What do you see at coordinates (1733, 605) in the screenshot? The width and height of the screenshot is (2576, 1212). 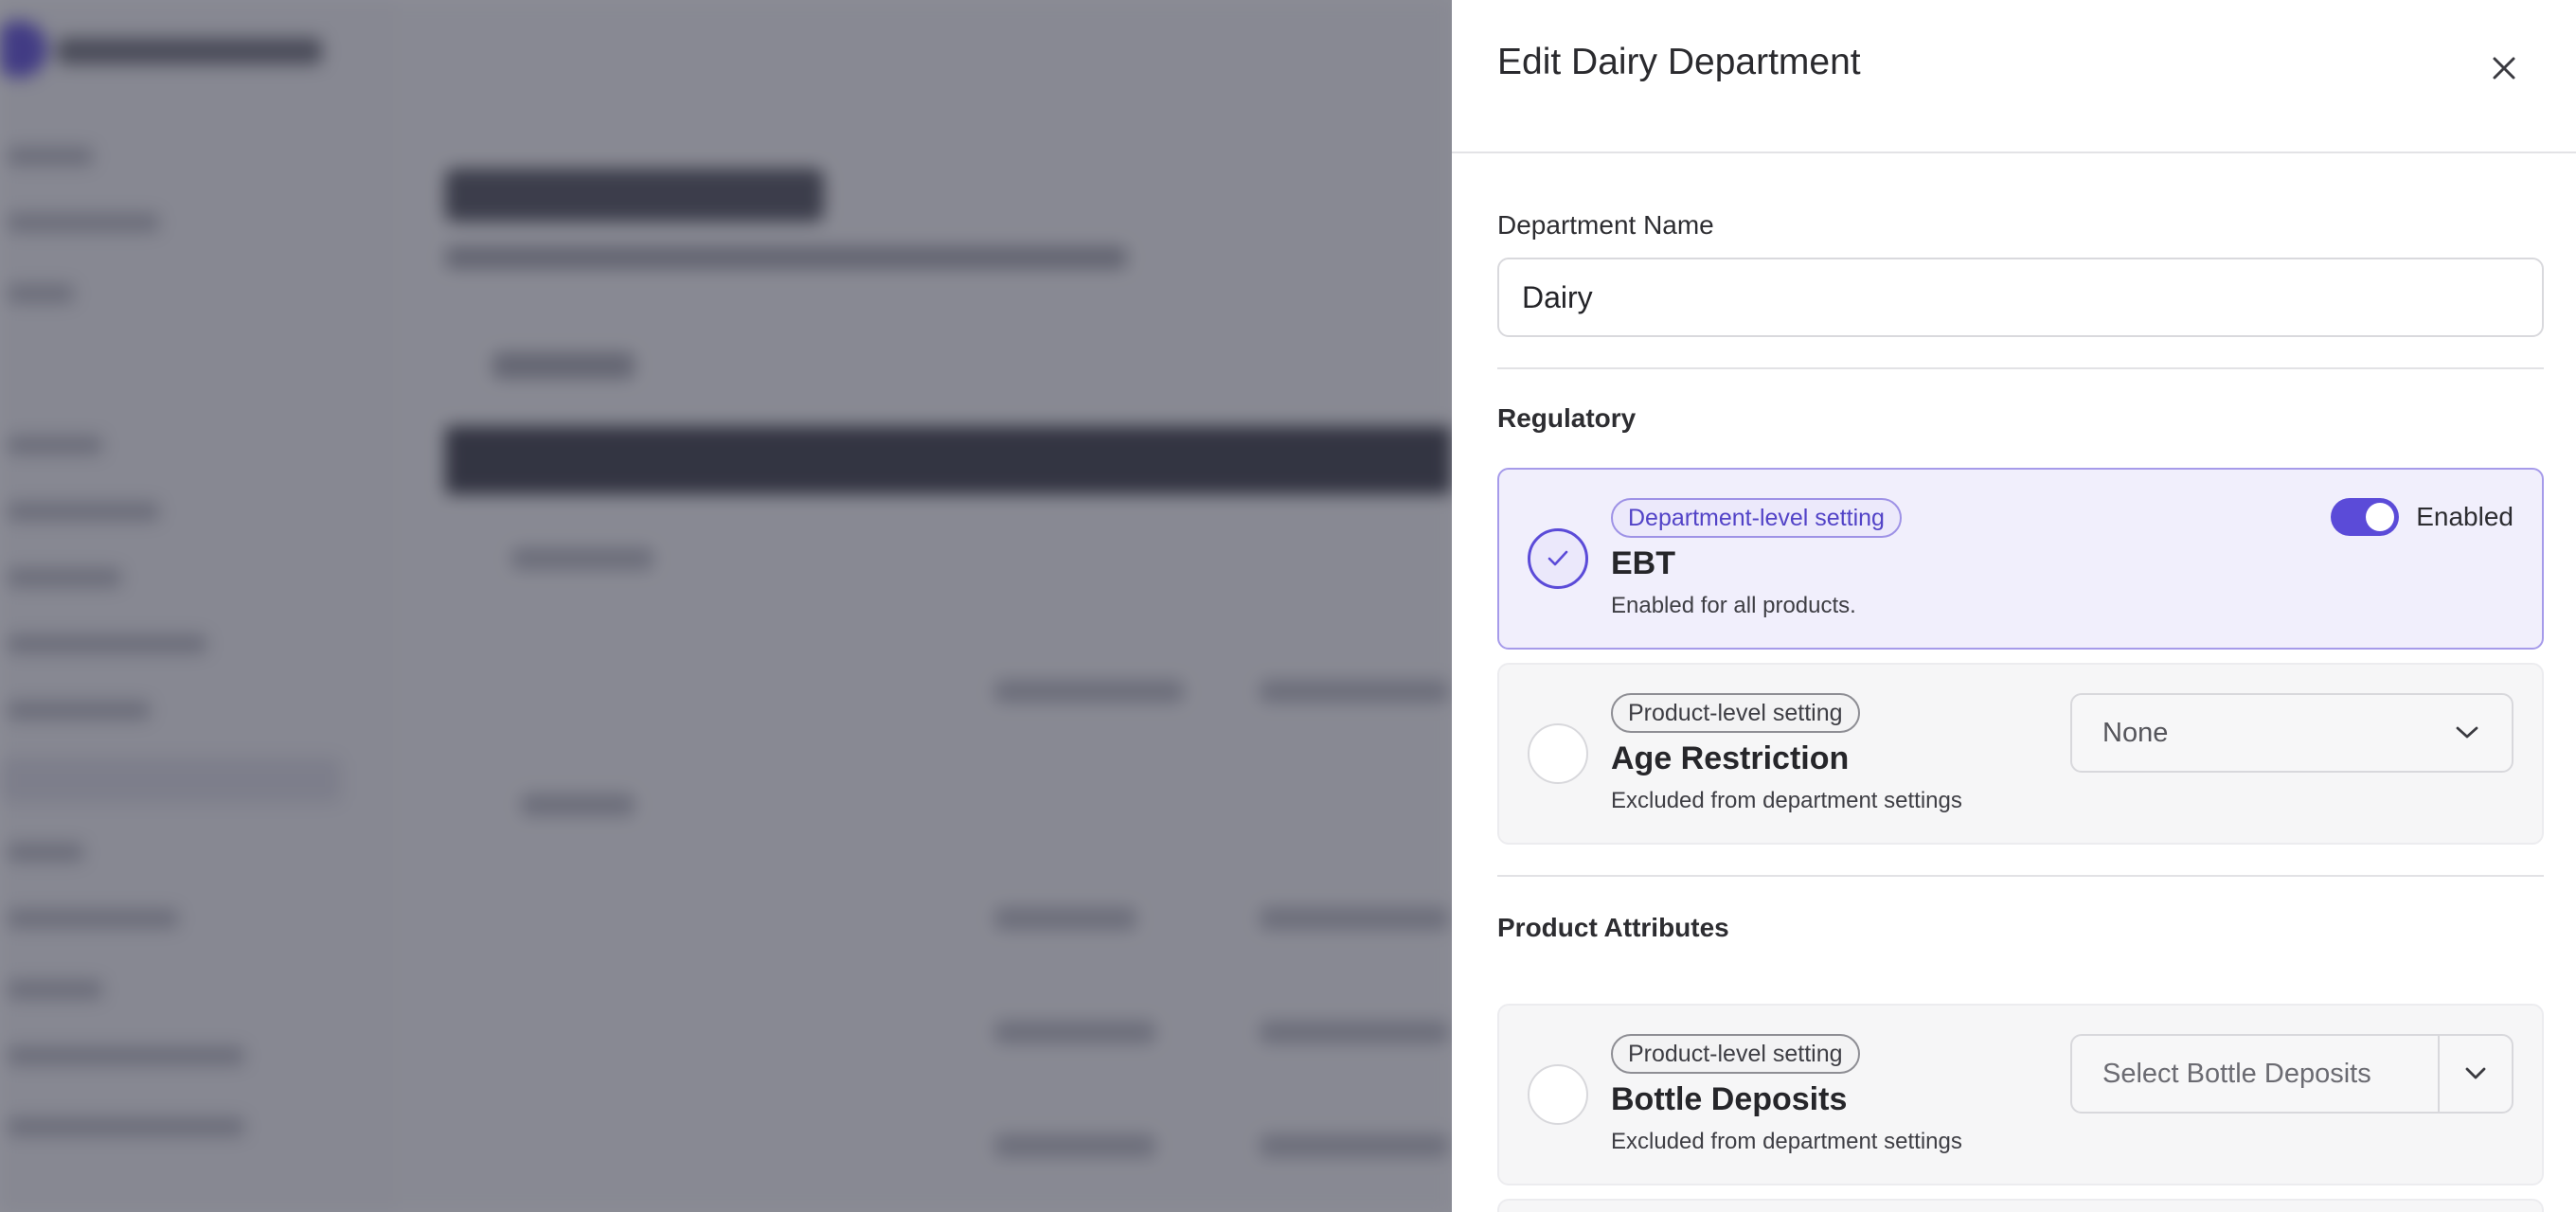 I see `ebt-description: Enabled for all products.` at bounding box center [1733, 605].